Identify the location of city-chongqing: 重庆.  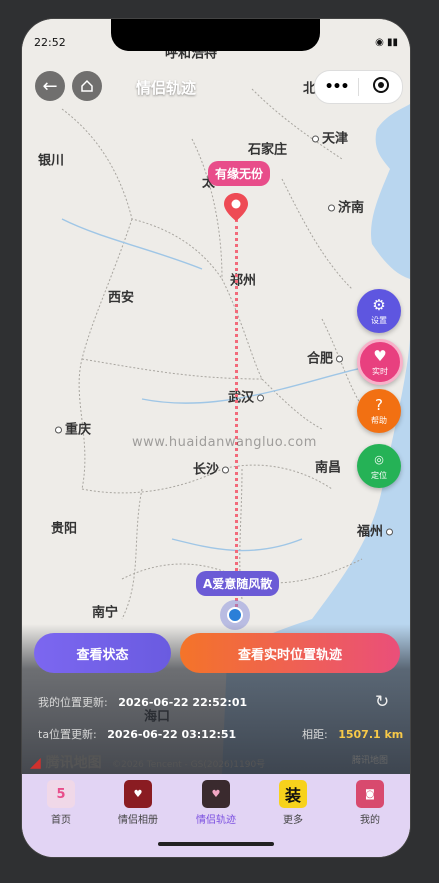
(71, 428).